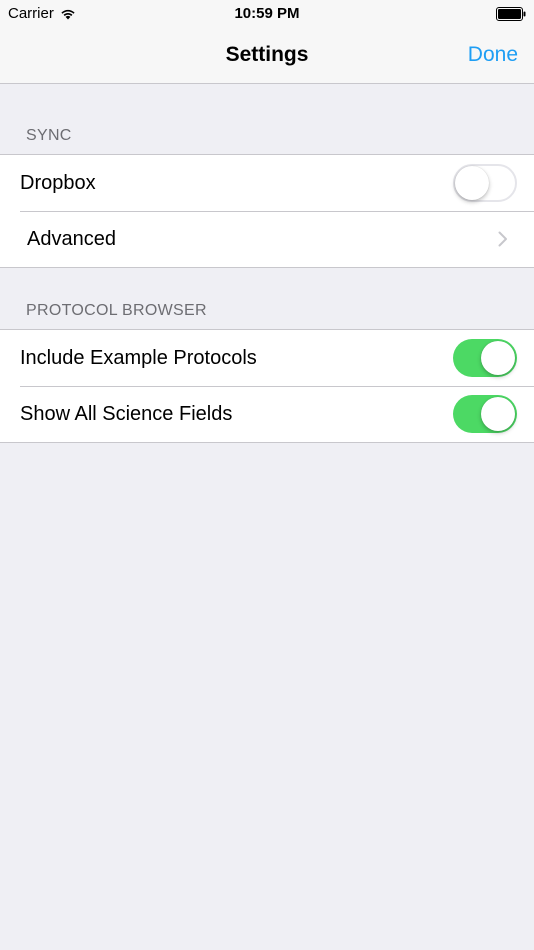  I want to click on show-all-science-fields-switch, so click(485, 414).